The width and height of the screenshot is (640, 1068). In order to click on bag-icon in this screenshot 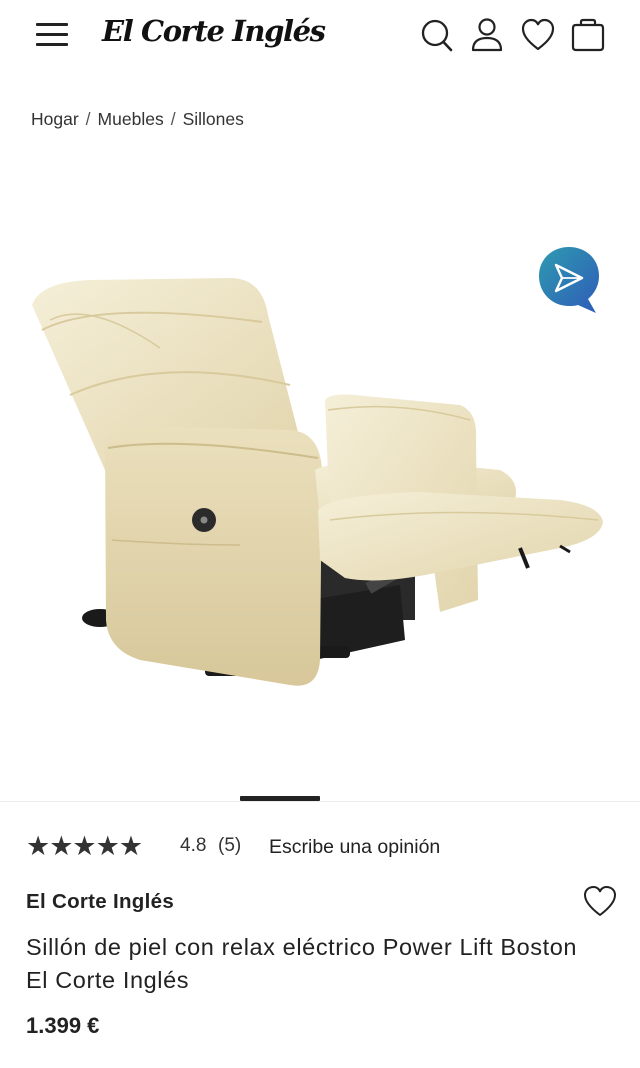, I will do `click(588, 35)`.